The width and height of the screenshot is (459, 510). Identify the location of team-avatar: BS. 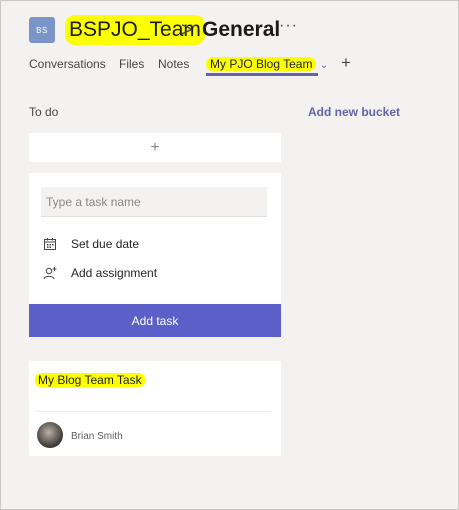
(42, 30).